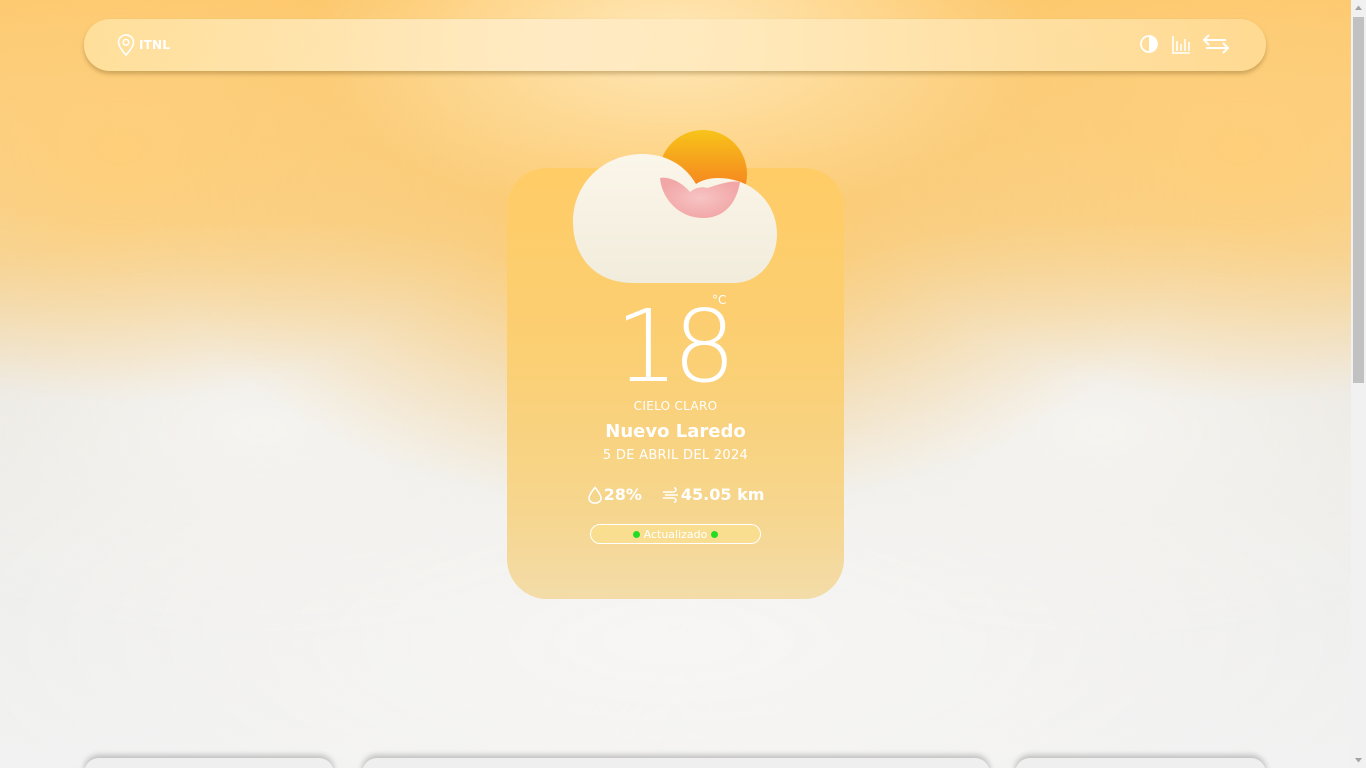 The width and height of the screenshot is (1366, 768). Describe the element at coordinates (722, 494) in the screenshot. I see `wind-value: 45.05 km` at that location.